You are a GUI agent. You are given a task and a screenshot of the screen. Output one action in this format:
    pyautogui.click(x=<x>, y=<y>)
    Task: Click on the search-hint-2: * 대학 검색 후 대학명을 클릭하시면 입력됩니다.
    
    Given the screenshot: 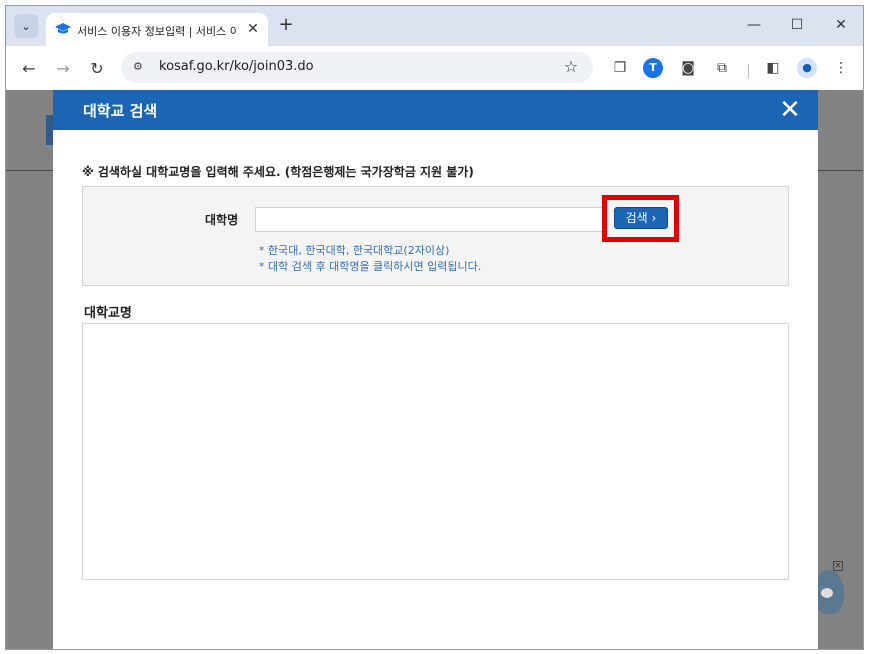 What is the action you would take?
    pyautogui.click(x=370, y=266)
    